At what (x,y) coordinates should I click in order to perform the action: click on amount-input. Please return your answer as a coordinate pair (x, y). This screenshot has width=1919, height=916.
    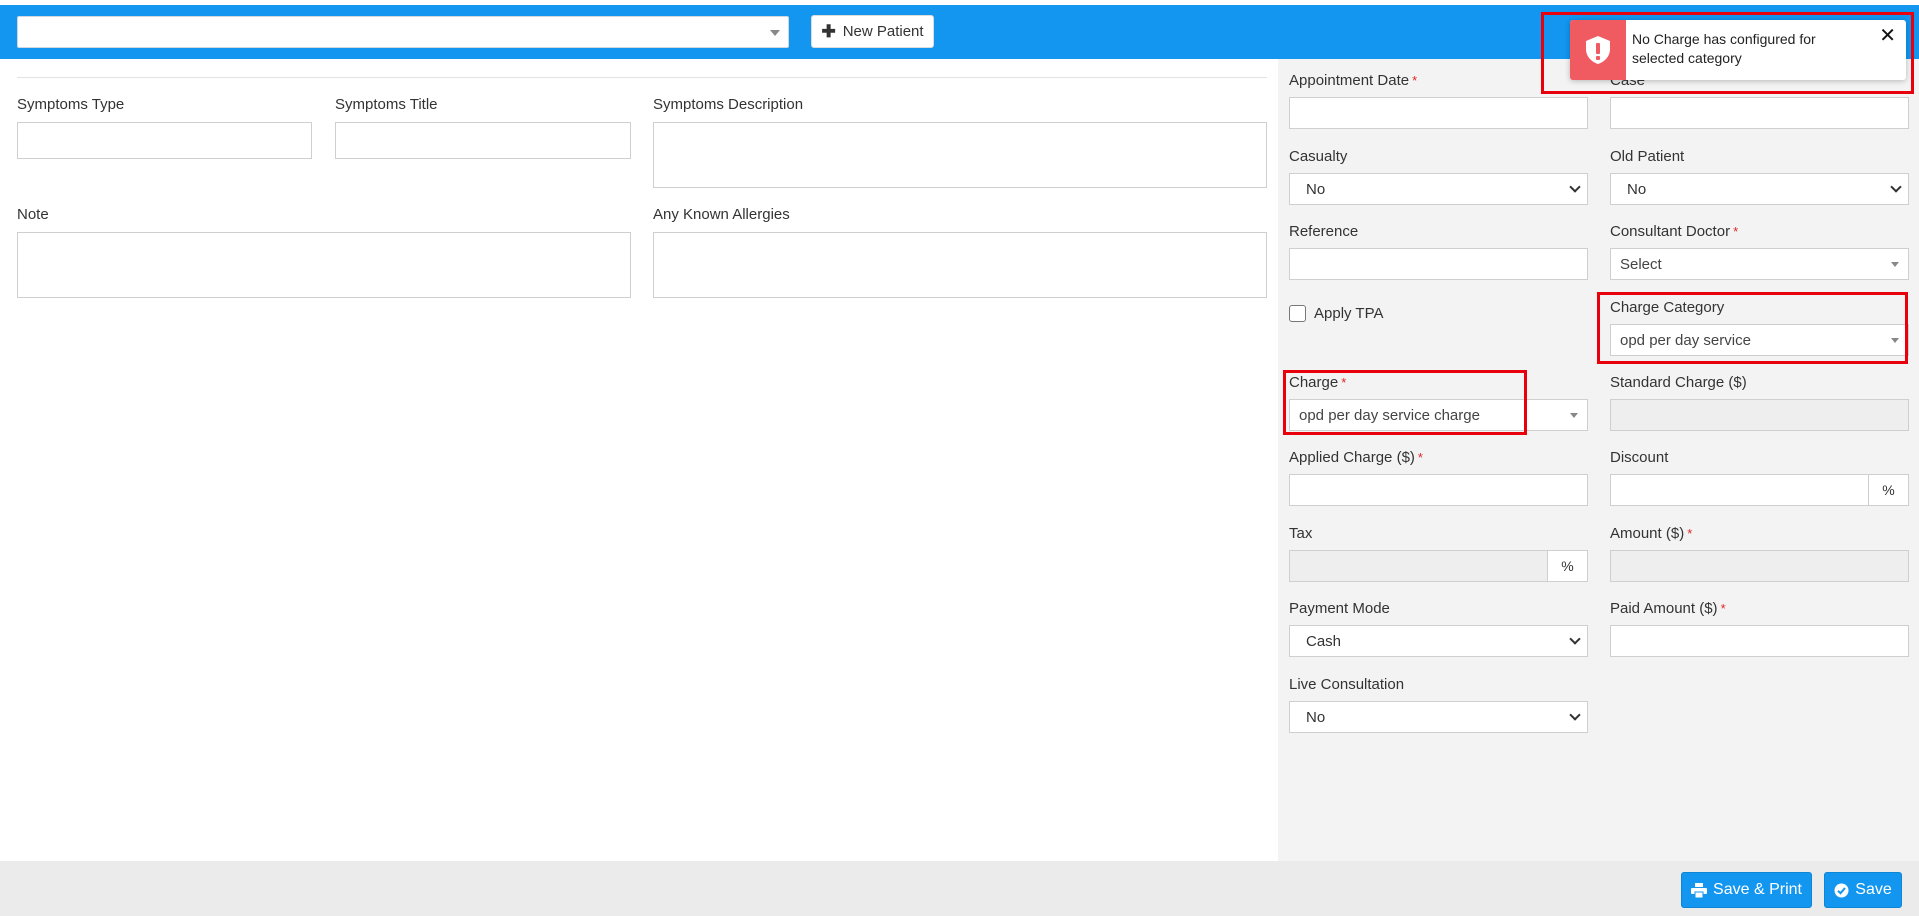
    Looking at the image, I should click on (1759, 566).